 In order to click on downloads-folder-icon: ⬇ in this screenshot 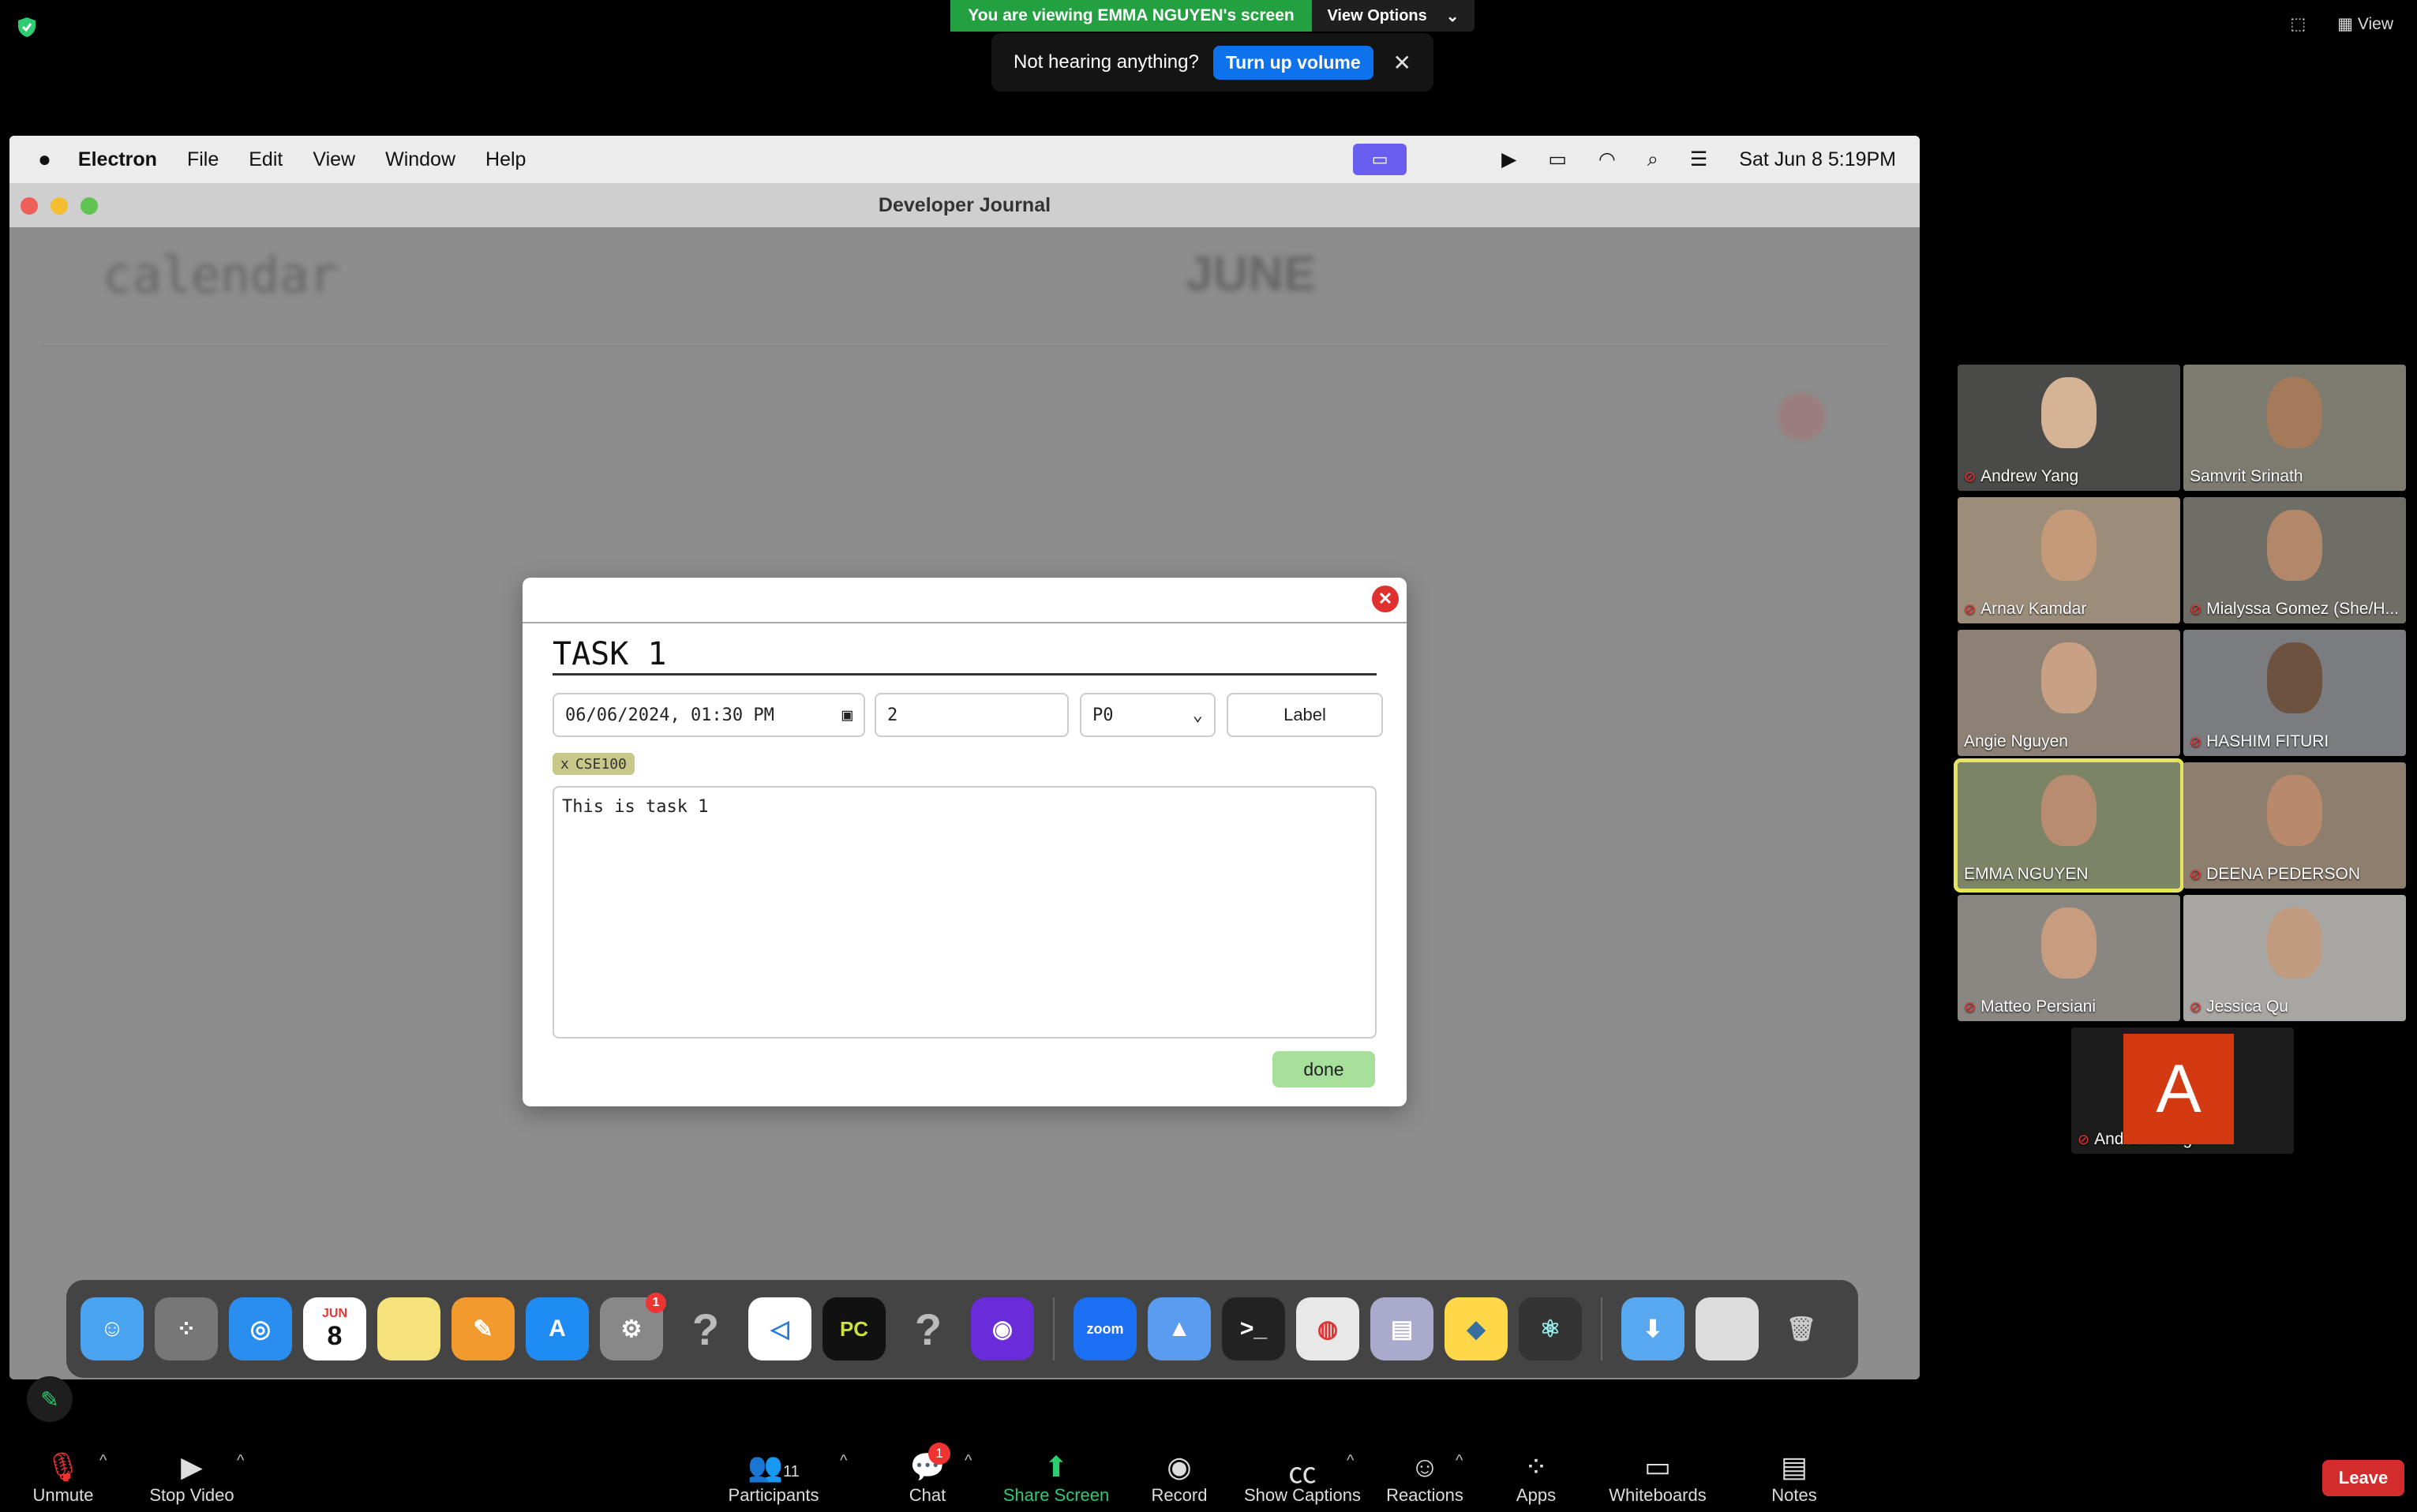, I will do `click(1652, 1328)`.